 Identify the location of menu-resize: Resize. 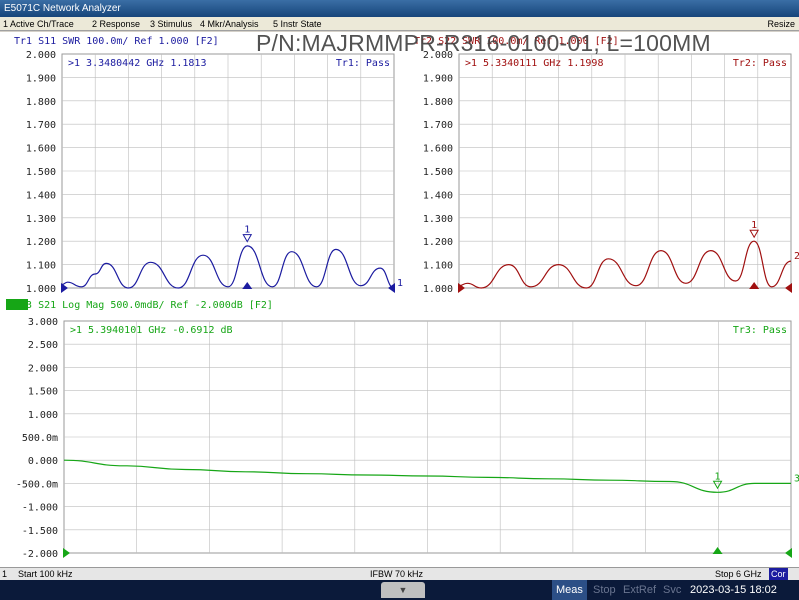
(781, 24).